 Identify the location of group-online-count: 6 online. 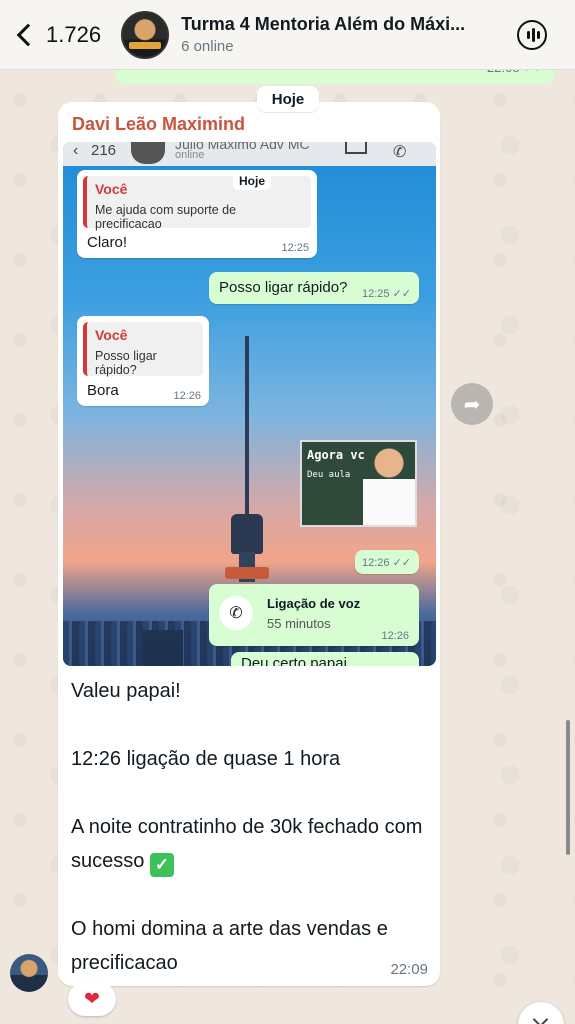
(207, 46).